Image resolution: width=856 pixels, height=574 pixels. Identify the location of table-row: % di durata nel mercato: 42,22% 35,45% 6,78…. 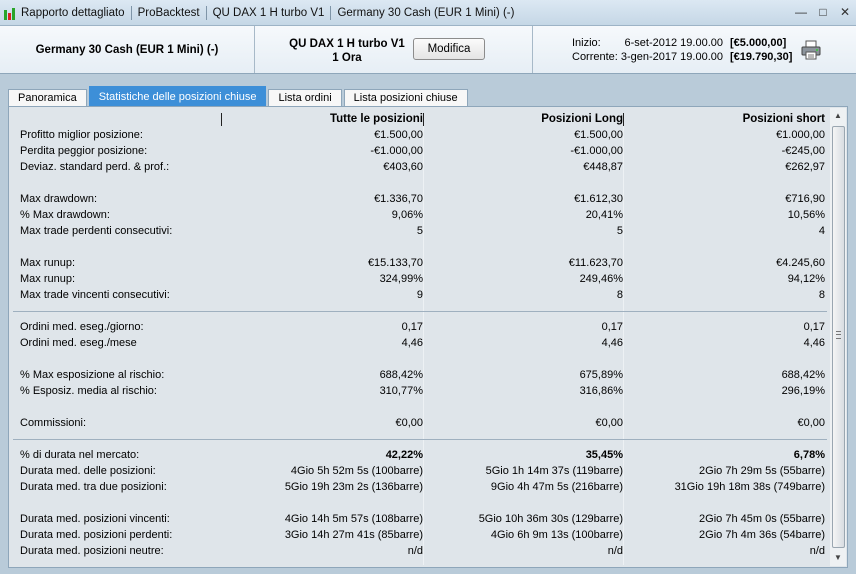
(420, 457).